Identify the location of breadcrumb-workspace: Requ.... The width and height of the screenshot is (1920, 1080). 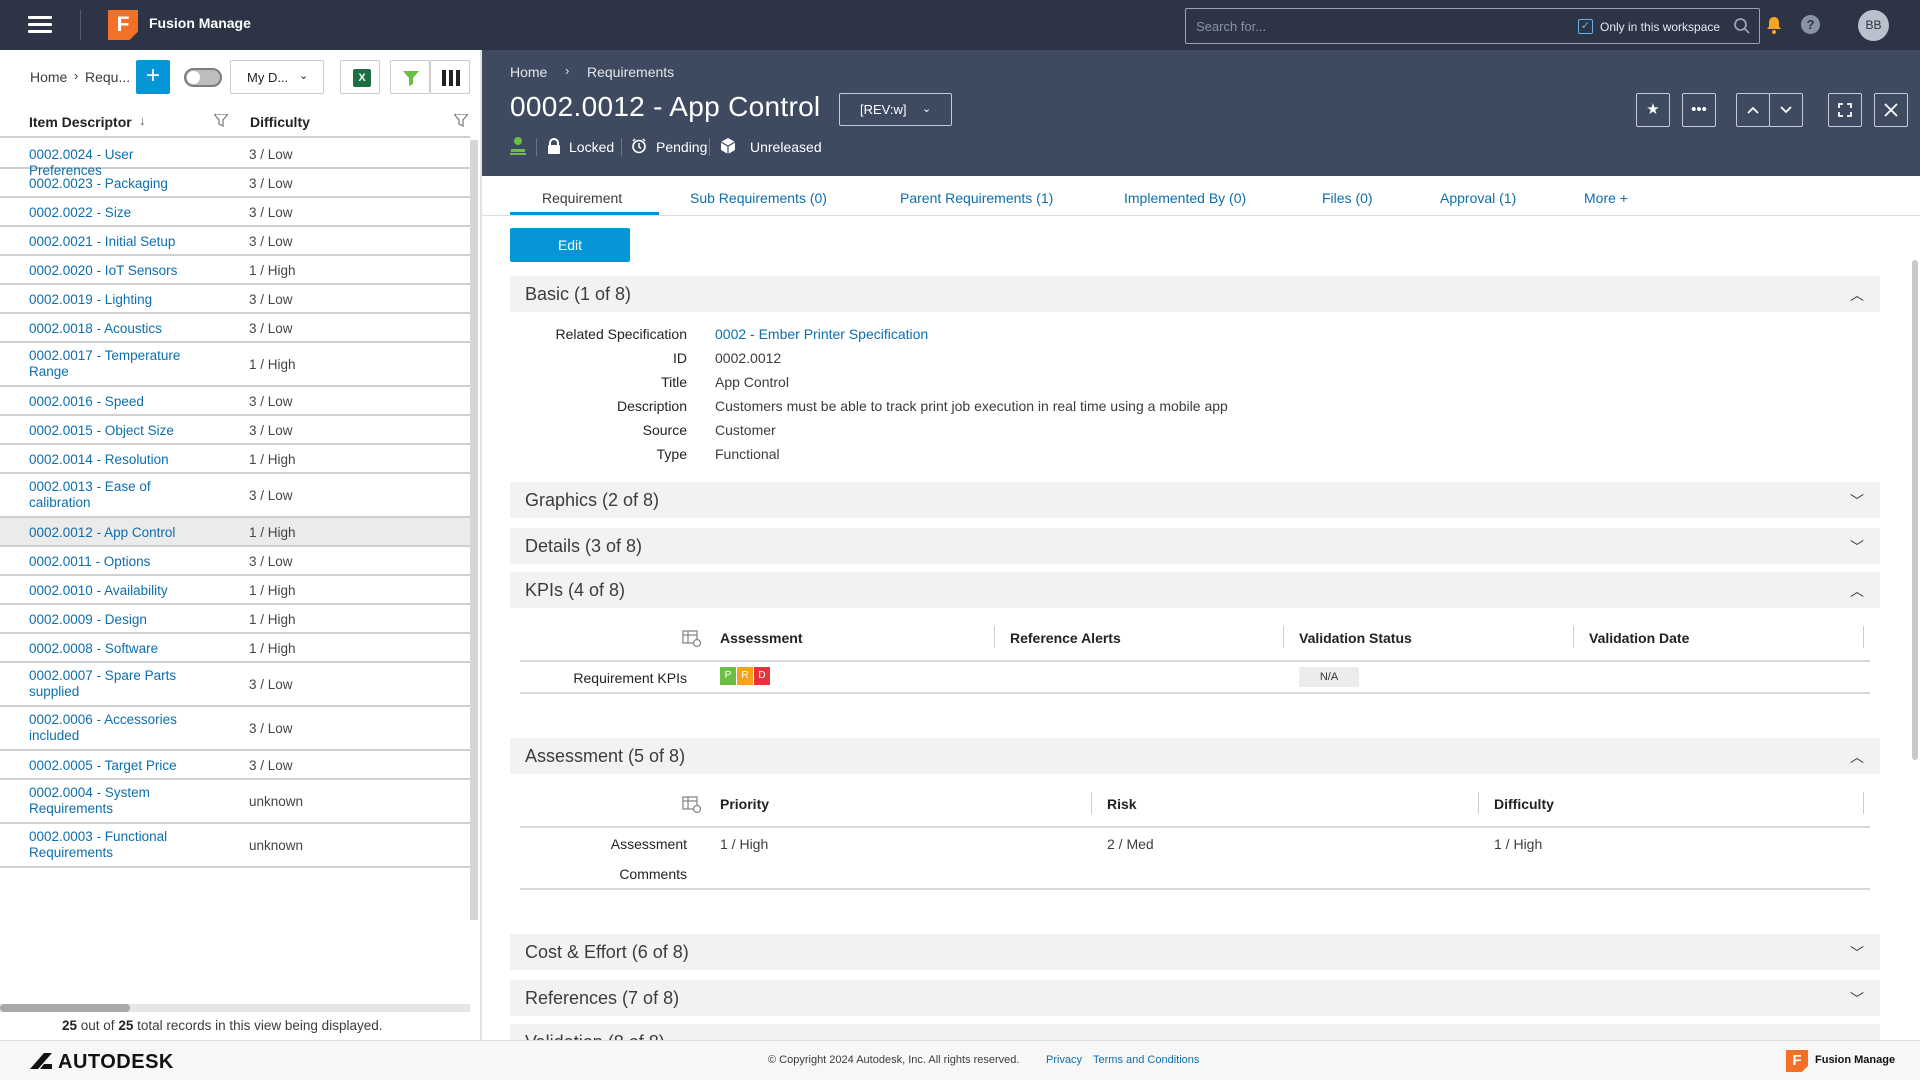
(107, 77).